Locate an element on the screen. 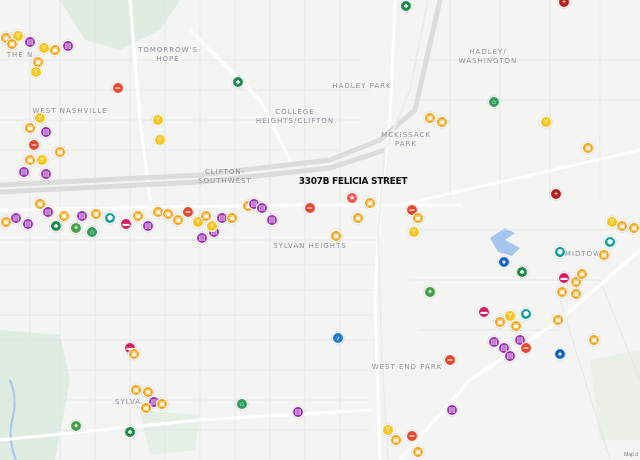  neighborhood-label-line: PARK is located at coordinates (406, 144).